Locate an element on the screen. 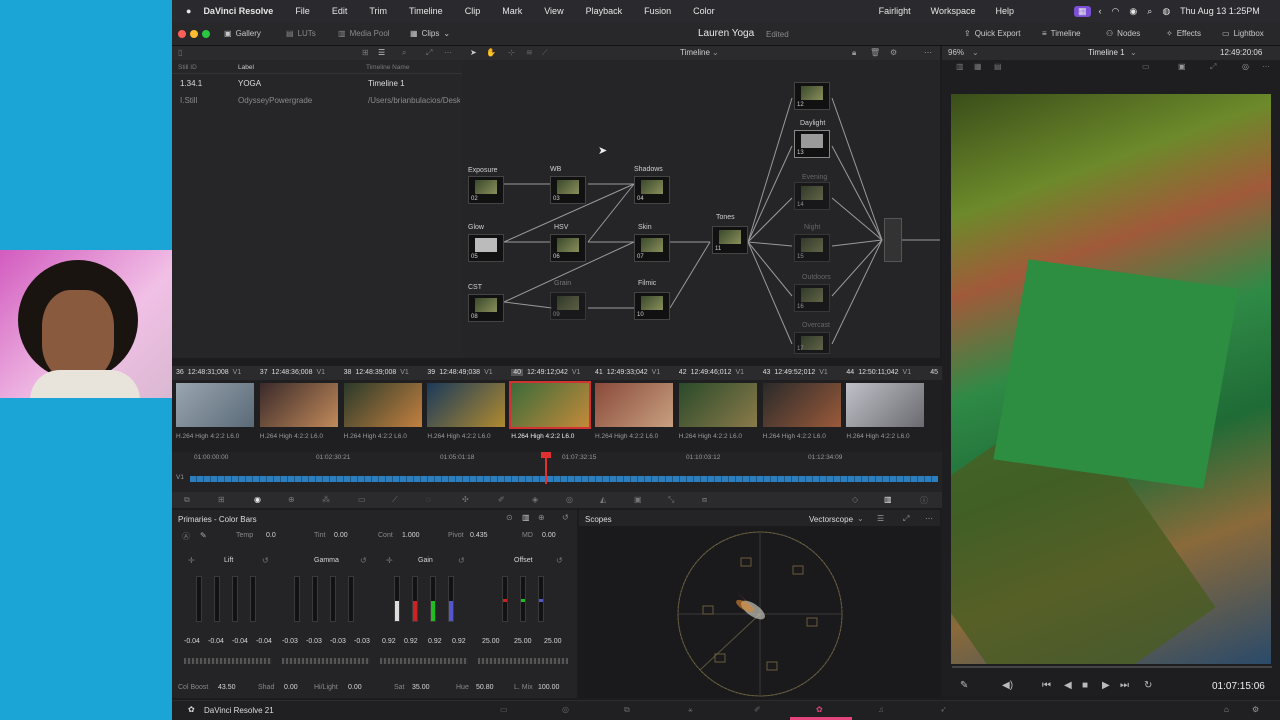 The height and width of the screenshot is (720, 1280). fusion-node-icon: ✐ is located at coordinates (757, 709).